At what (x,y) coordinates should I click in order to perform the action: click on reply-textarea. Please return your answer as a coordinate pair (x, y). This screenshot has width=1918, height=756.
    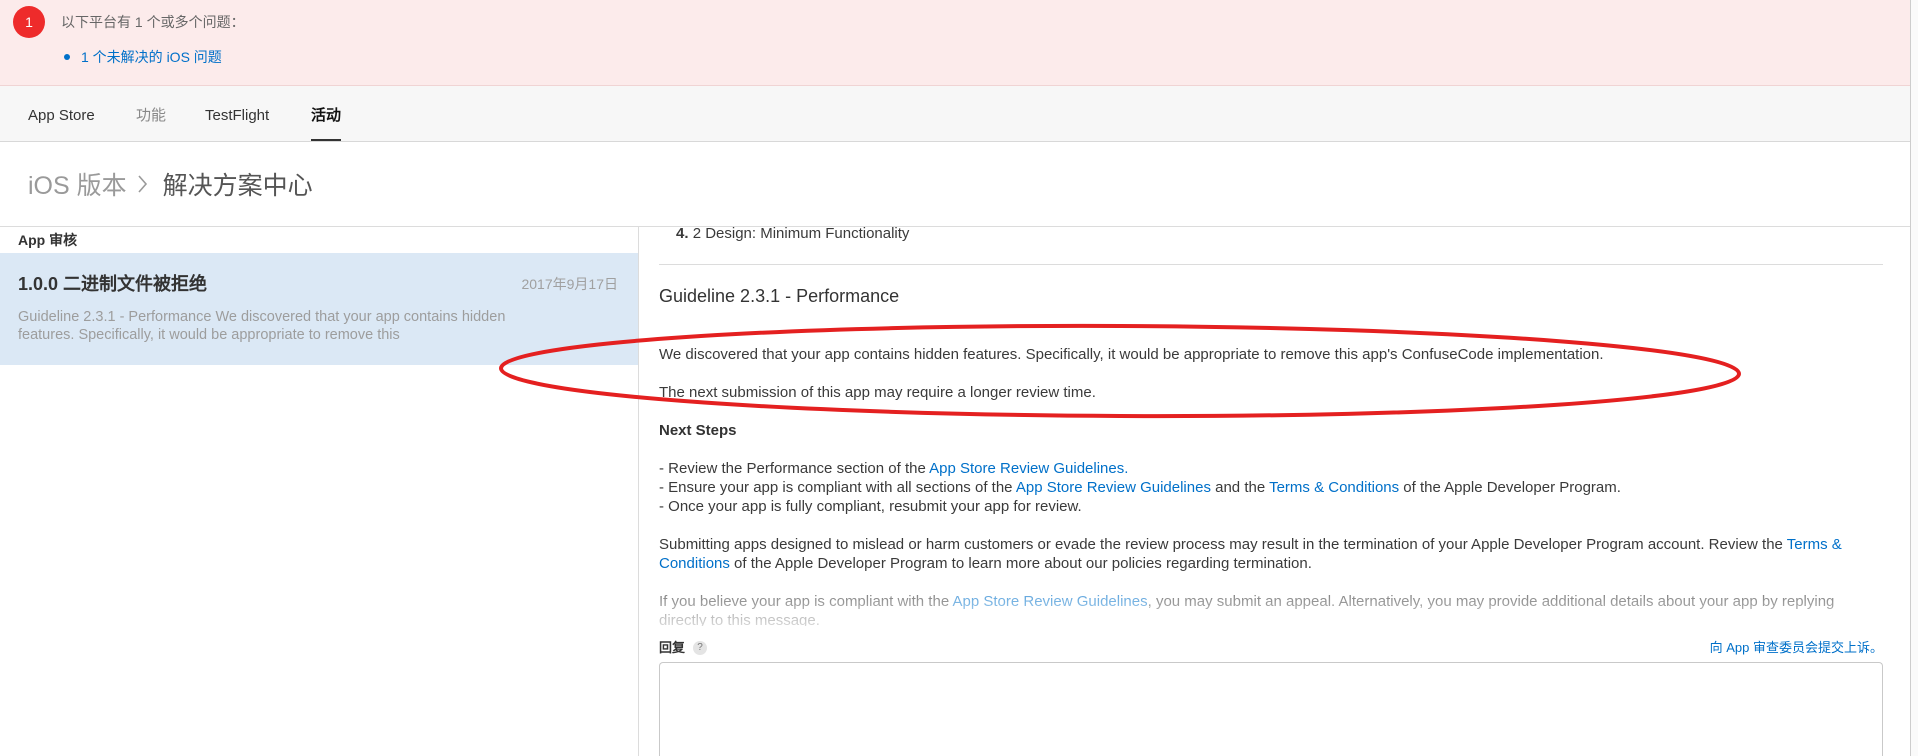
    Looking at the image, I should click on (1271, 709).